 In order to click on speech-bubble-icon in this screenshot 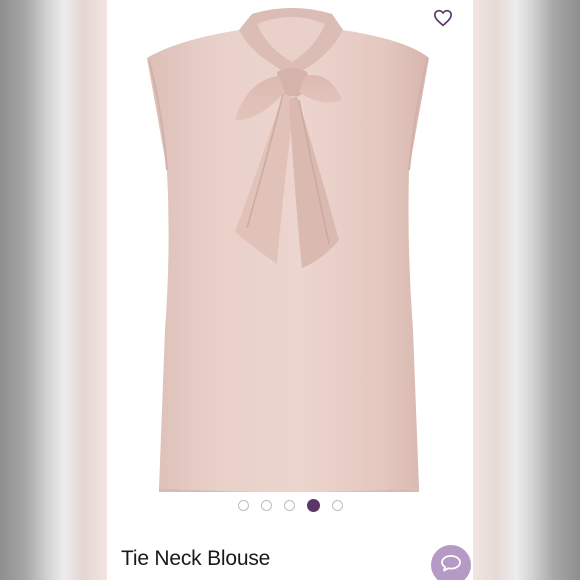, I will do `click(451, 563)`.